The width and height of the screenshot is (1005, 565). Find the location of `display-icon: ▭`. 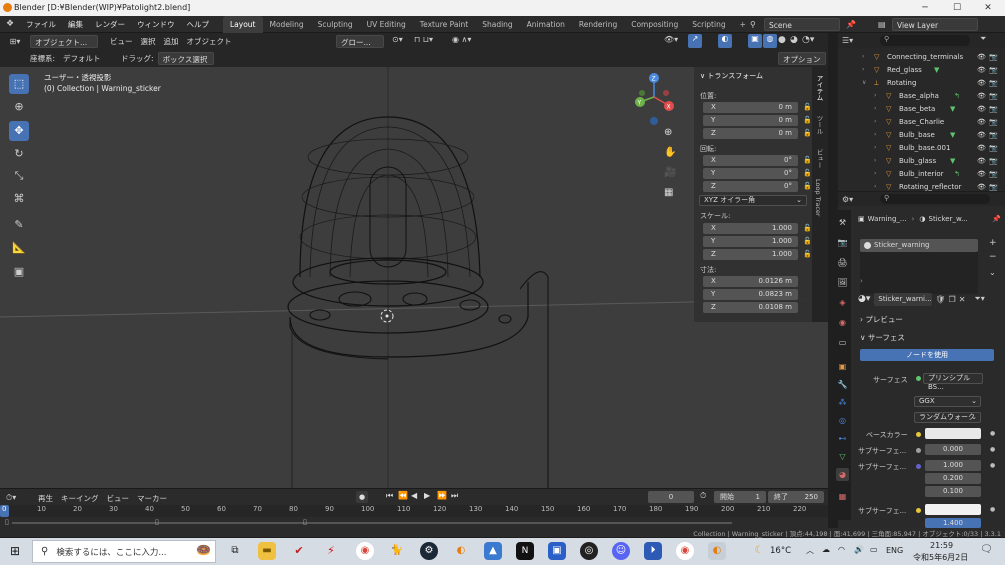

display-icon: ▭ is located at coordinates (874, 549).